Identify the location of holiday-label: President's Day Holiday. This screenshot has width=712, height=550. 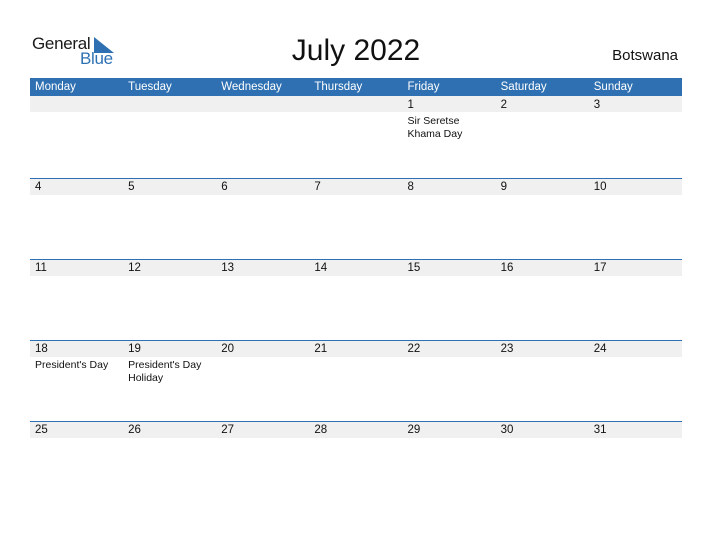
(165, 371).